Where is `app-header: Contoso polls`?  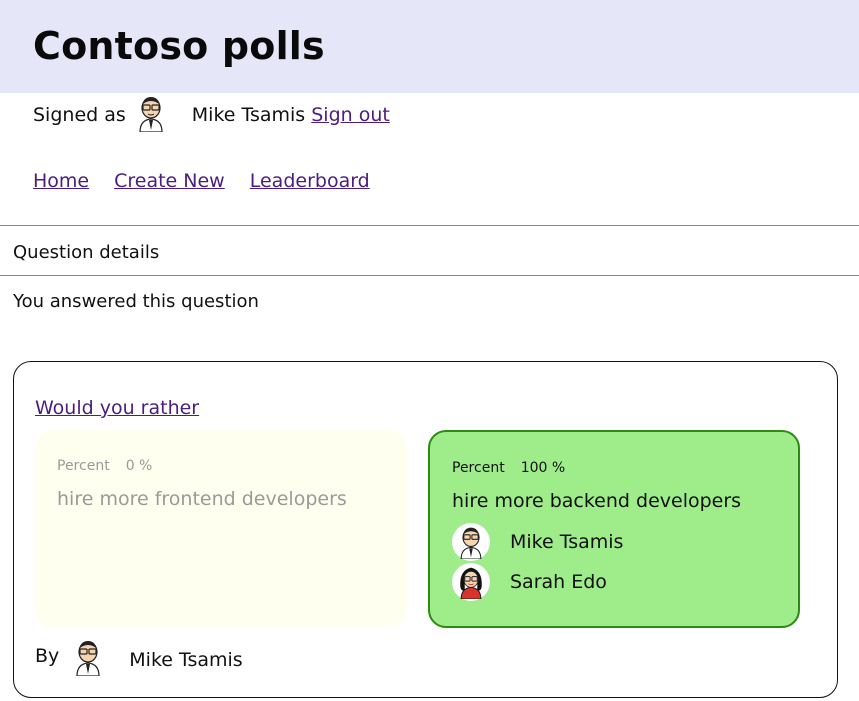 app-header: Contoso polls is located at coordinates (429, 46).